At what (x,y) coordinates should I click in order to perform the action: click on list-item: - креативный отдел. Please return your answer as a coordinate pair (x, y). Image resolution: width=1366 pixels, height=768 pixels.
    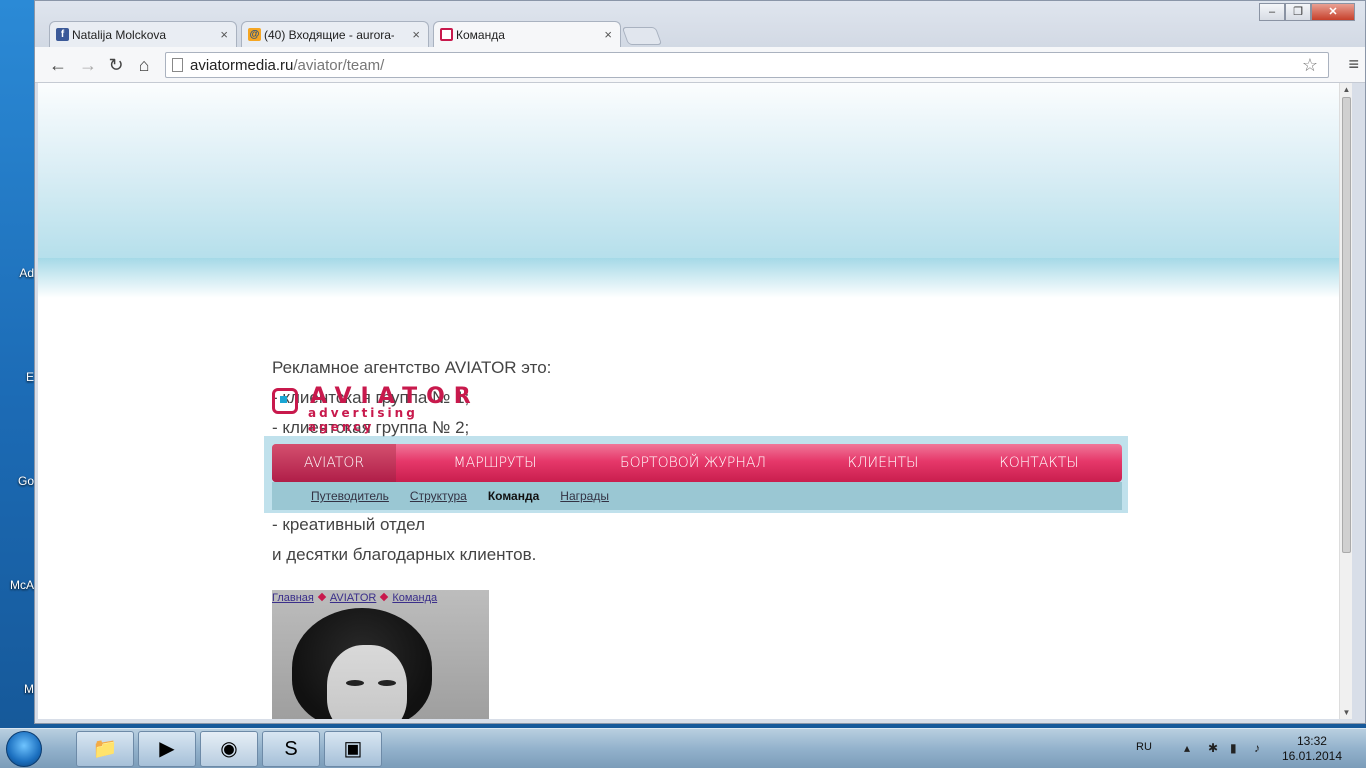
    Looking at the image, I should click on (348, 524).